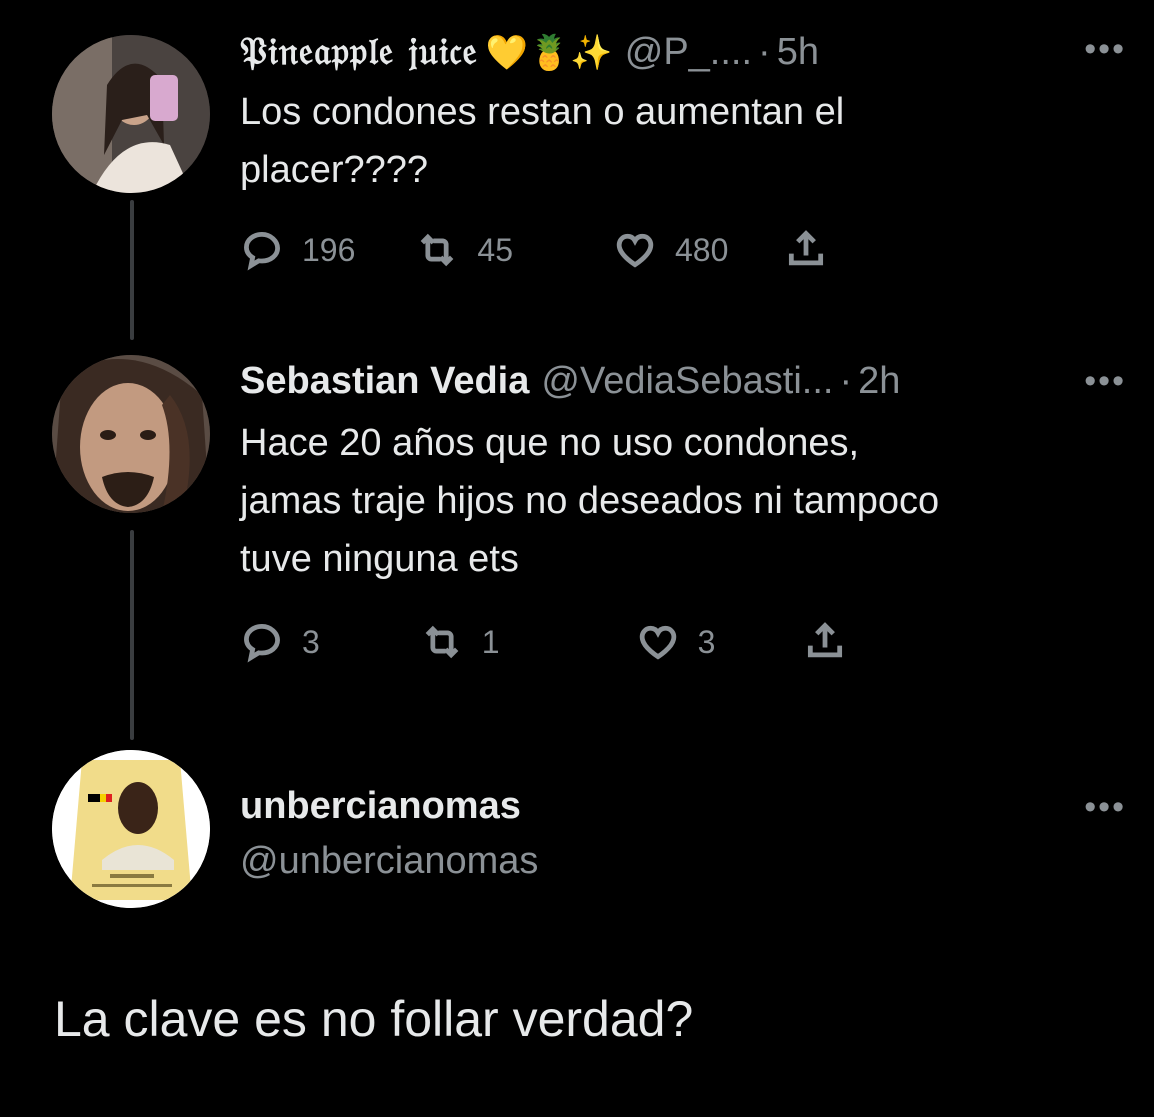 Image resolution: width=1154 pixels, height=1117 pixels. Describe the element at coordinates (379, 559) in the screenshot. I see `tweet-text-line: tuve ninguna ets` at that location.